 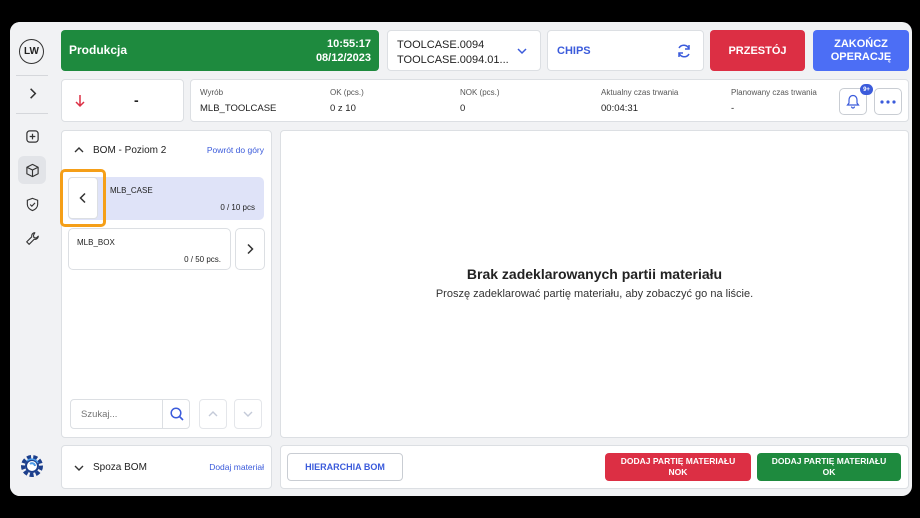 I want to click on search-button, so click(x=176, y=414).